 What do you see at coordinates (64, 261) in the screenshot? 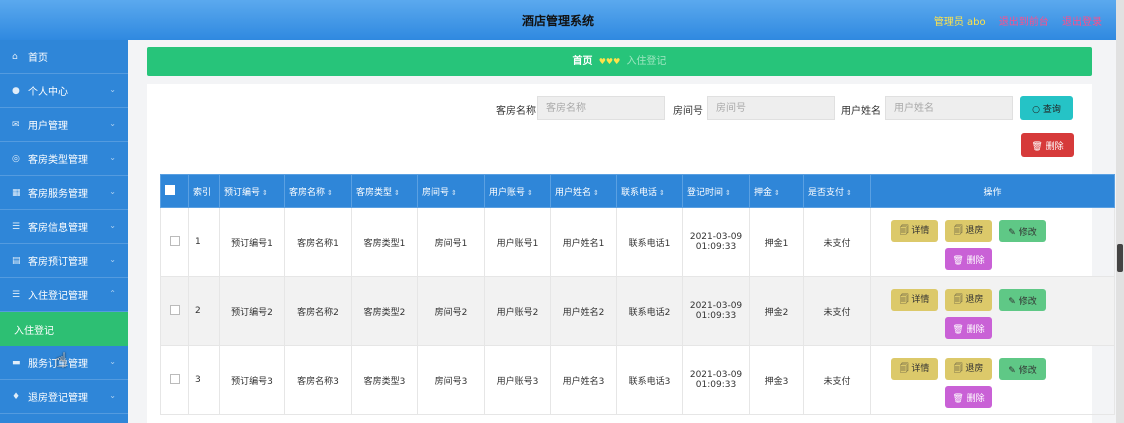
I see `sidebar-item-room-booking-management: ▤ 客房预订管理 ⌄` at bounding box center [64, 261].